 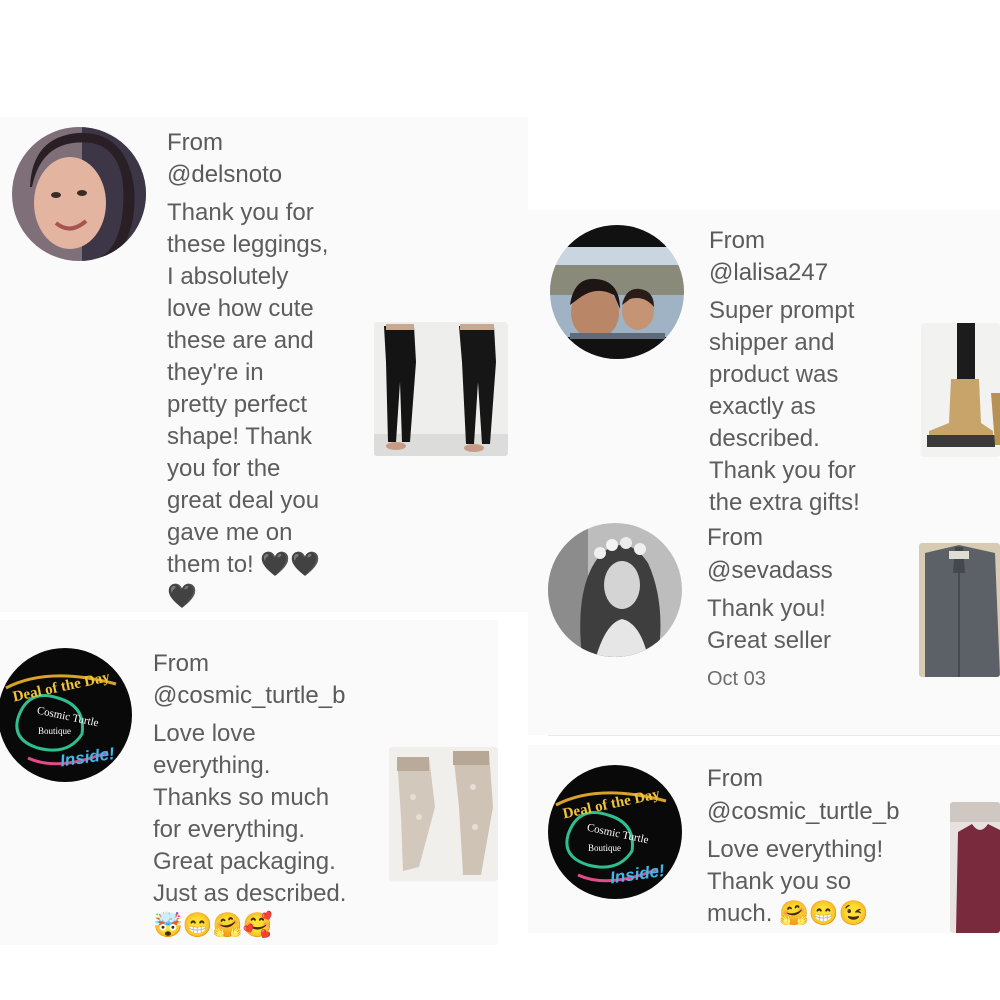 I want to click on avatar-sevadass, so click(x=615, y=590).